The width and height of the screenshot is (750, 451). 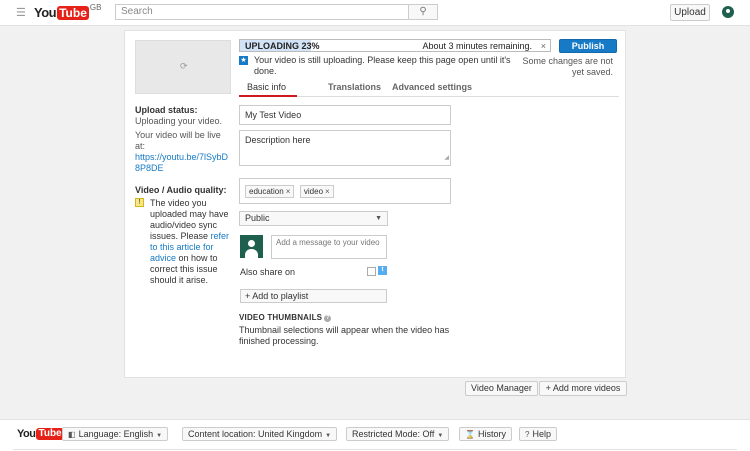 I want to click on language-button: ◧ Language: English ▼, so click(x=115, y=434).